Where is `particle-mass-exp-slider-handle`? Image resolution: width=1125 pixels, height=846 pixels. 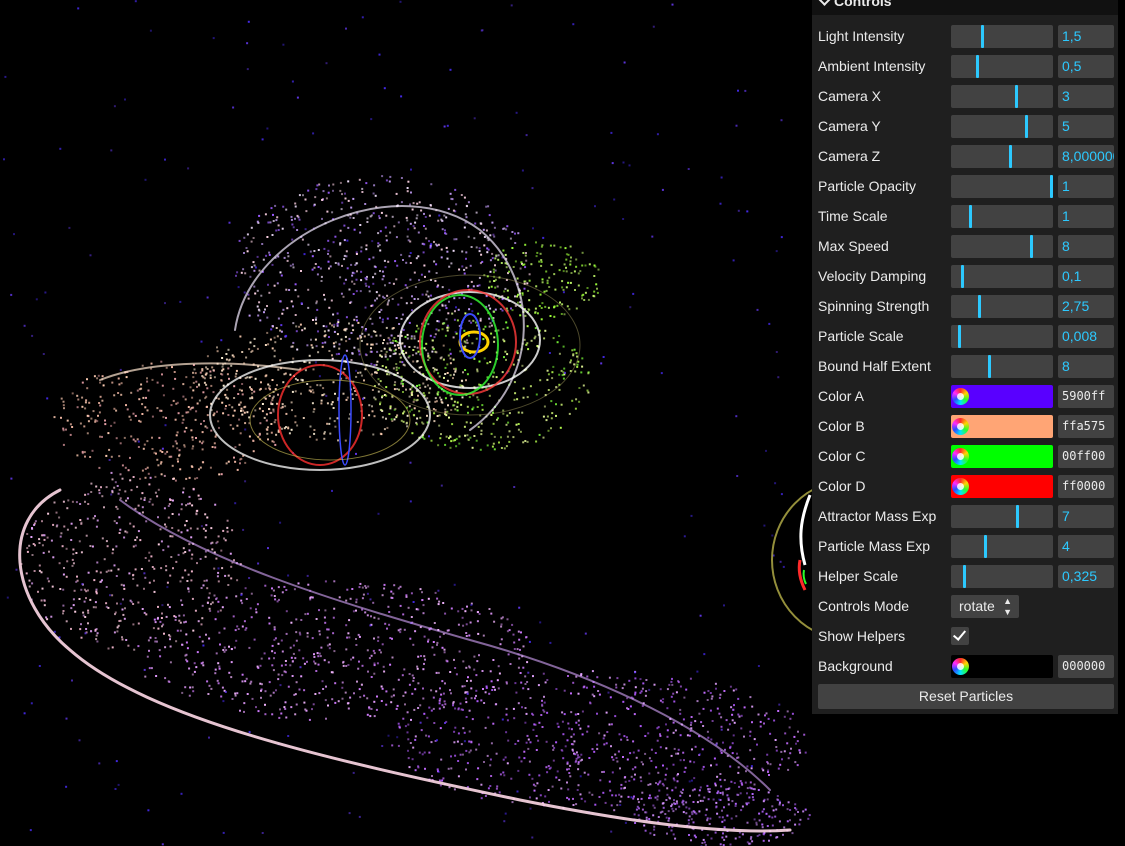 particle-mass-exp-slider-handle is located at coordinates (985, 546).